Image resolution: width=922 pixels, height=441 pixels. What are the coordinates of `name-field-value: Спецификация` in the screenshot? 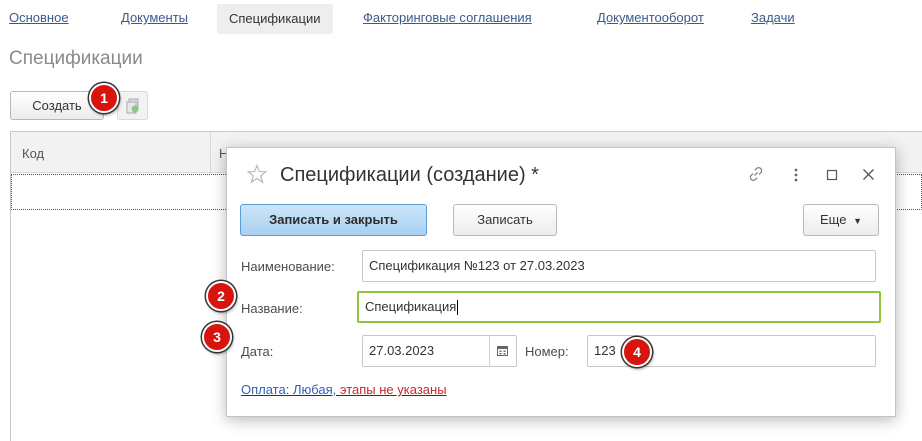 It's located at (411, 306).